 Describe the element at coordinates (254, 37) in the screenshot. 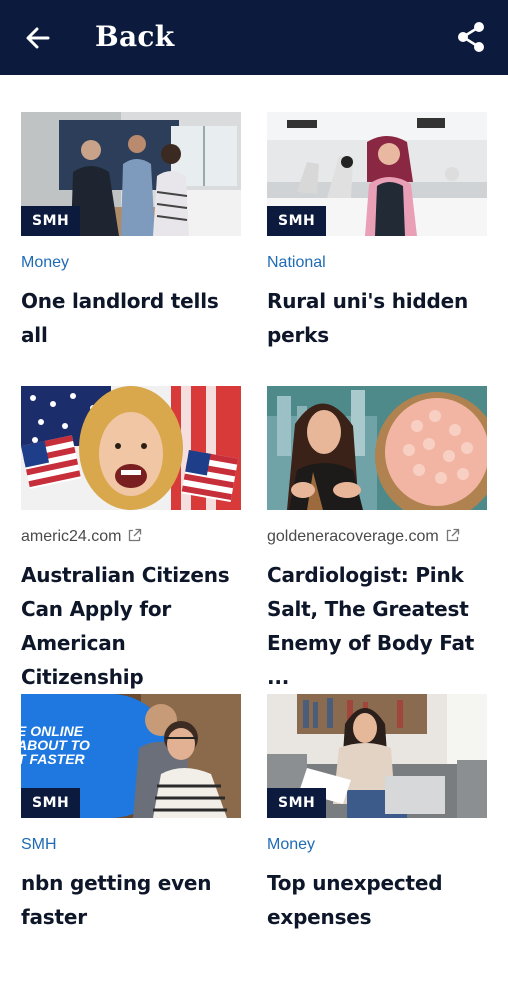

I see `top-app-bar: Back` at that location.